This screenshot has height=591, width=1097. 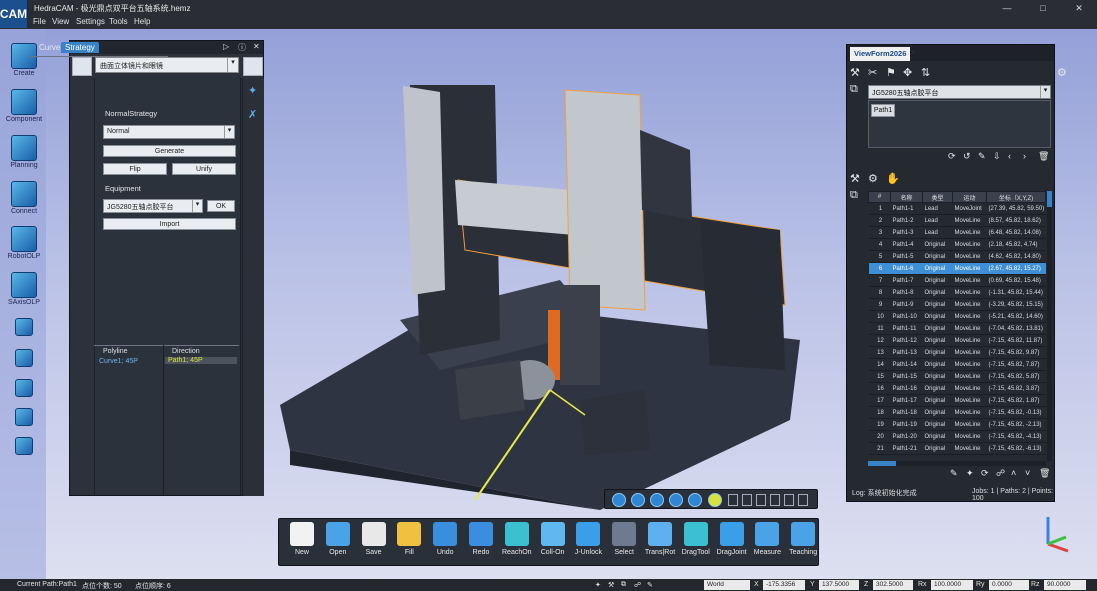 I want to click on menu-settings: Settings, so click(x=90, y=21).